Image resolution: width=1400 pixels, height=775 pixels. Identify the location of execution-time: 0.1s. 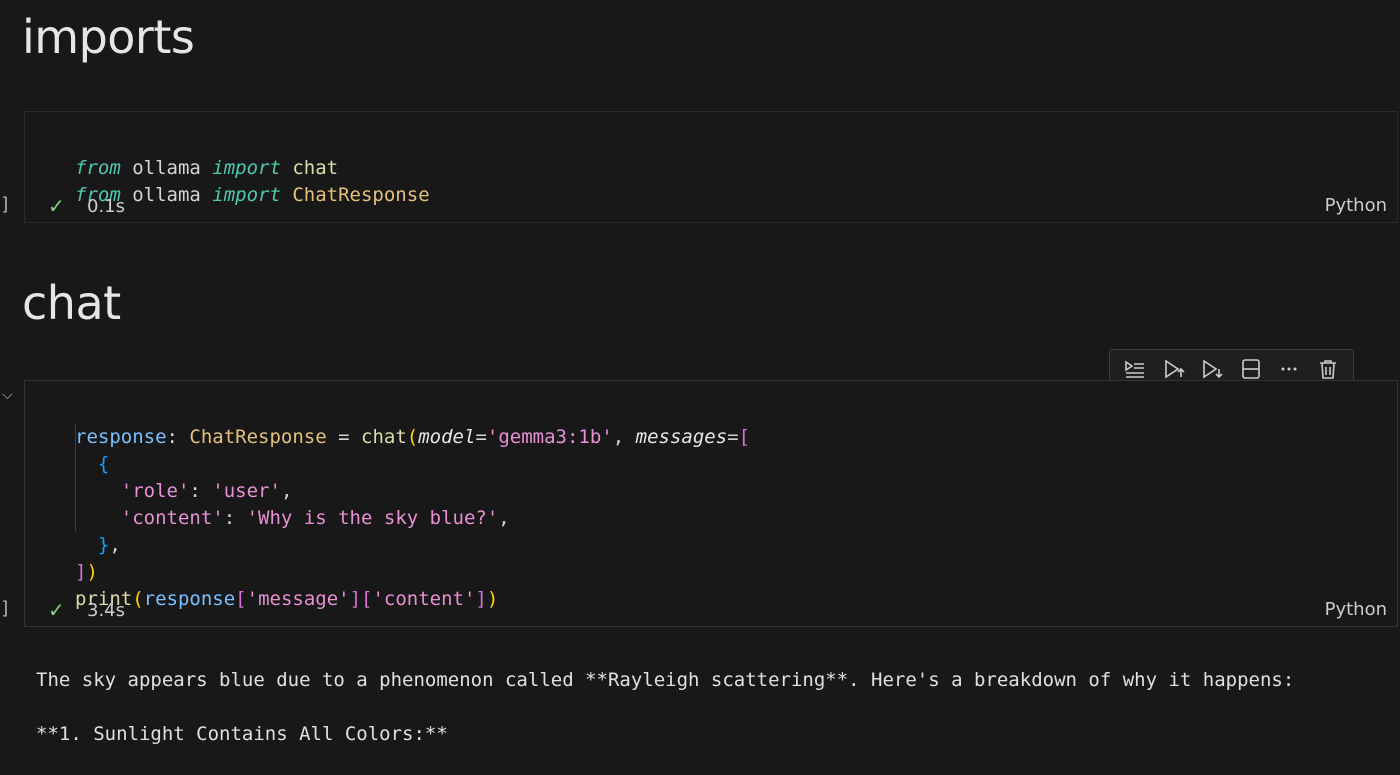
(106, 206).